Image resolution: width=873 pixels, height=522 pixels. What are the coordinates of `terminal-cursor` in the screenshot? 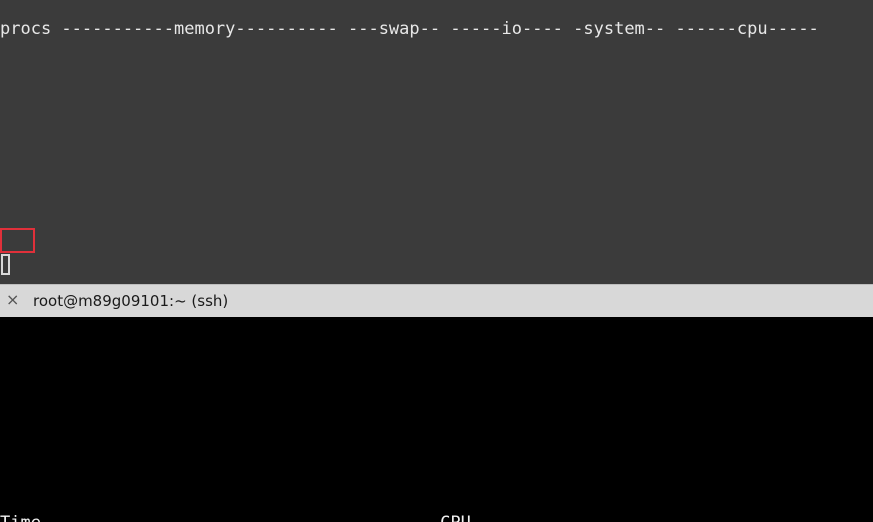 It's located at (5, 264).